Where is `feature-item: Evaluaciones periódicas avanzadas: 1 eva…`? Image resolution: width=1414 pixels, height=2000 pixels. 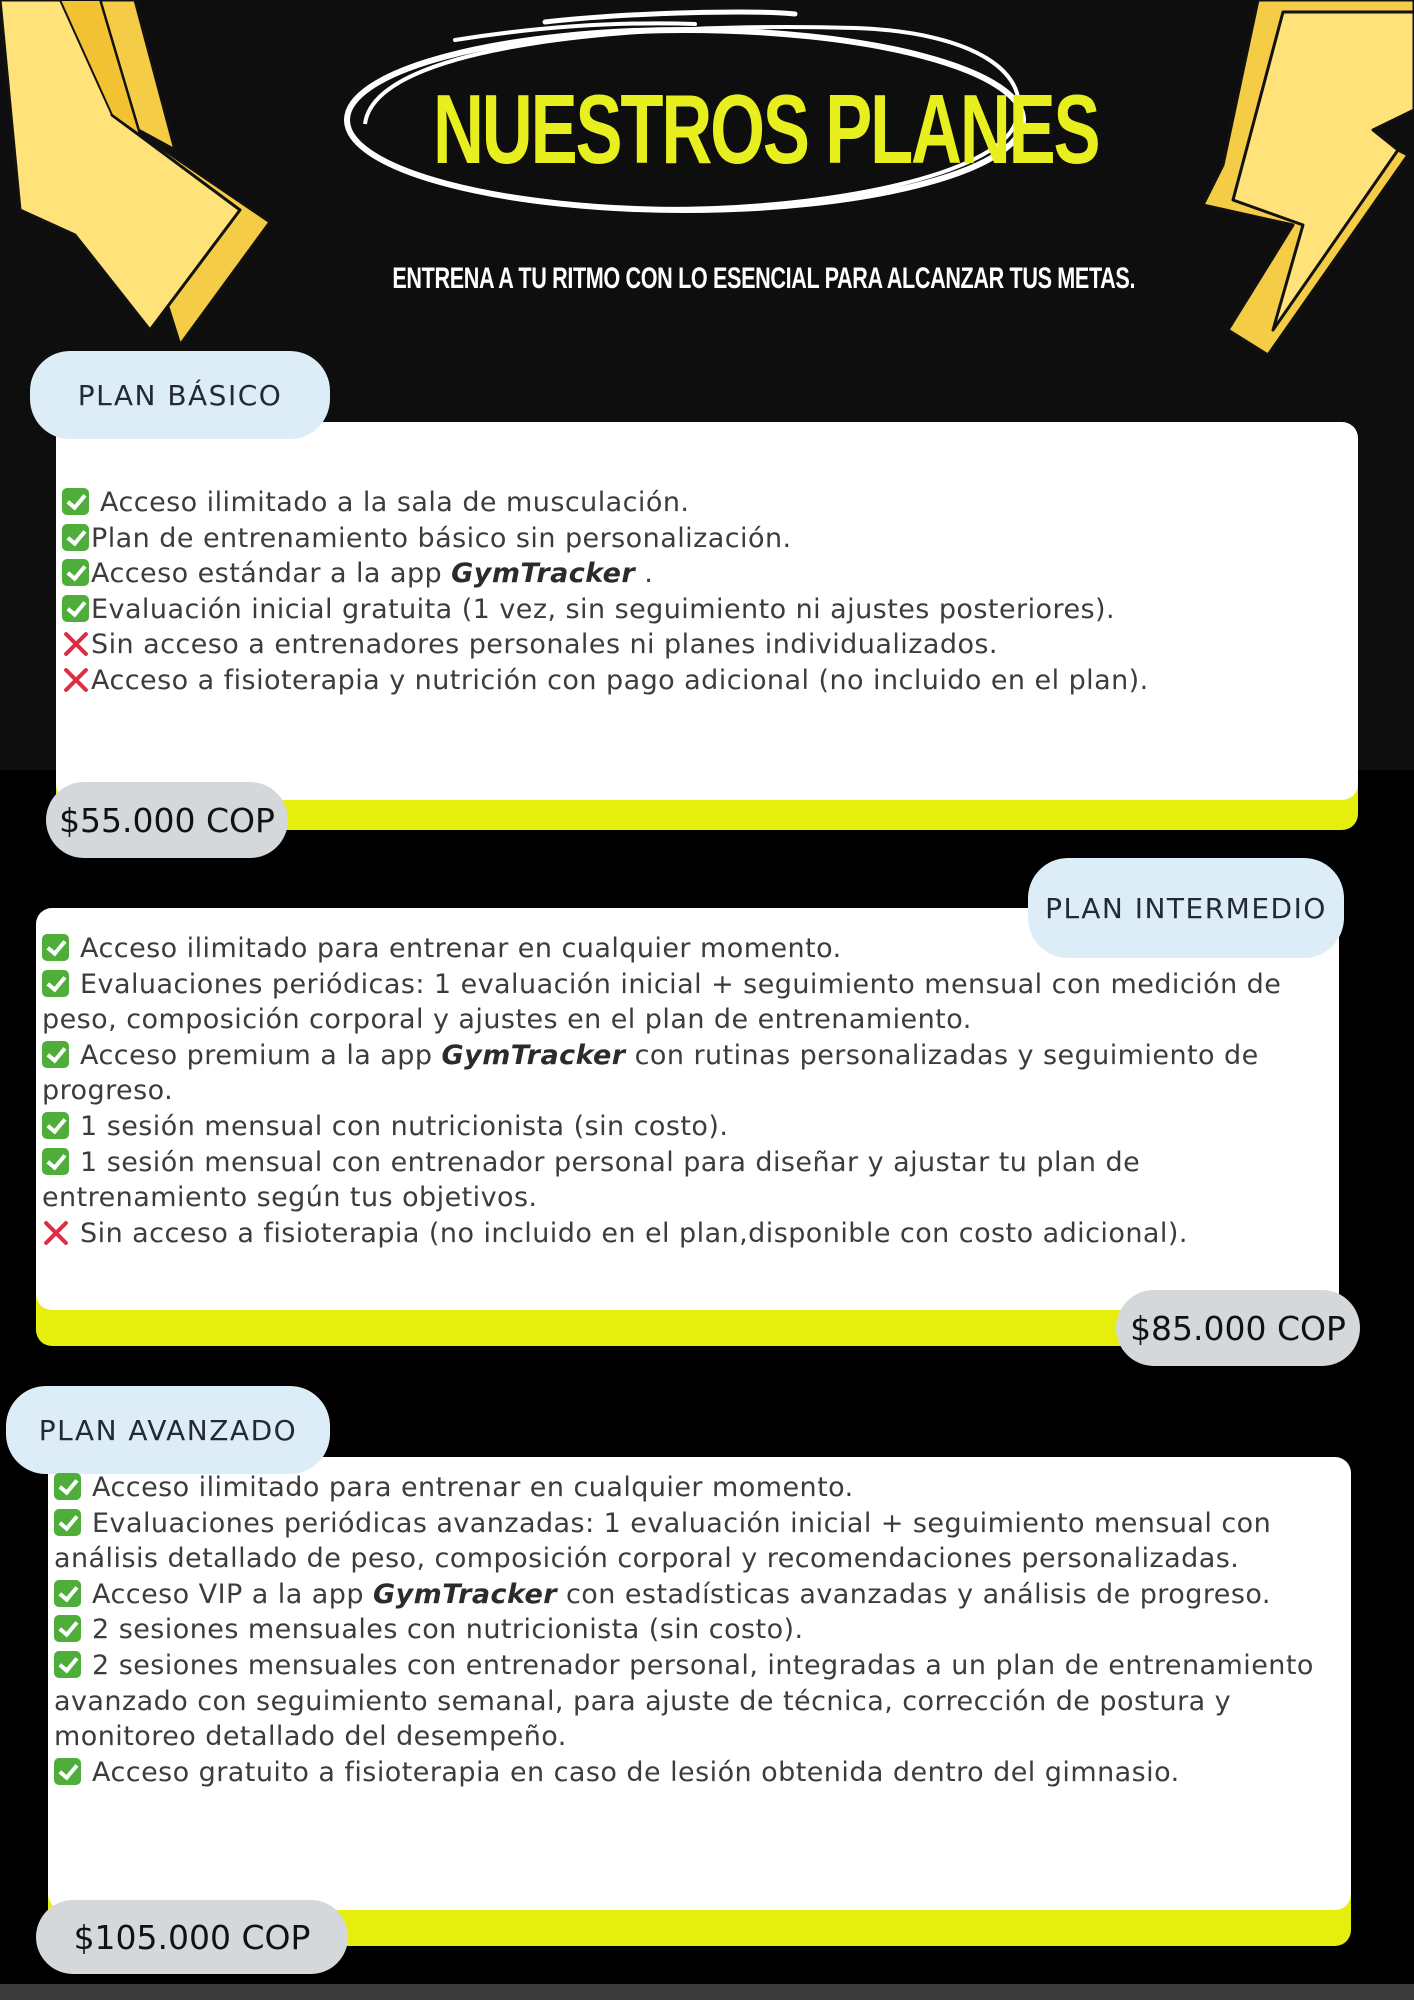
feature-item: Evaluaciones periódicas avanzadas: 1 eva… is located at coordinates (700, 1541).